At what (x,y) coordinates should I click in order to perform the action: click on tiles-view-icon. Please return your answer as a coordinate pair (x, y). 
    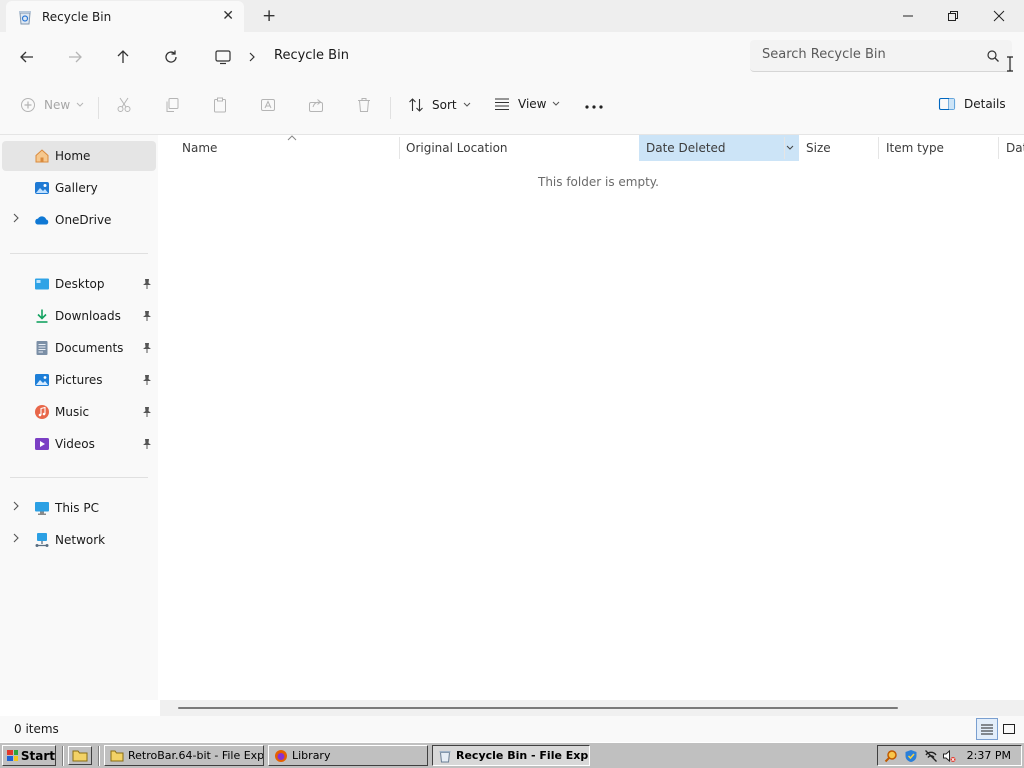
    Looking at the image, I should click on (1009, 729).